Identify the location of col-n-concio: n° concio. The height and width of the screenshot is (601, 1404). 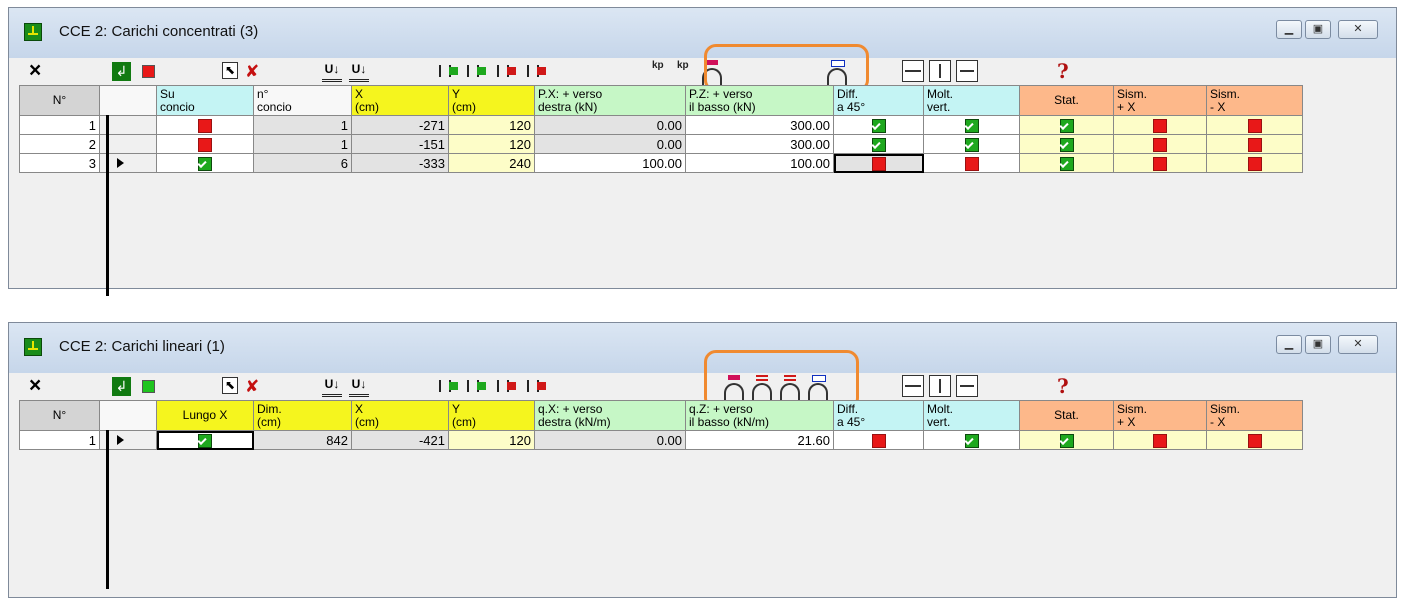
(302, 100).